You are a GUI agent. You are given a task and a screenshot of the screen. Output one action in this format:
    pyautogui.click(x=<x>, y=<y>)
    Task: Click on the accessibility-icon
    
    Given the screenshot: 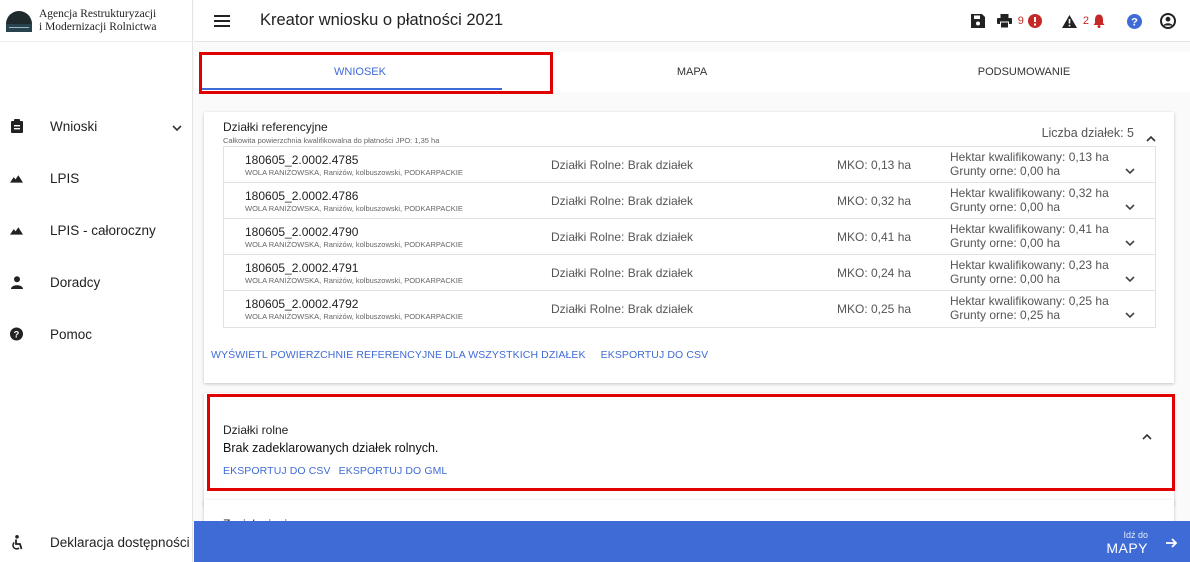 What is the action you would take?
    pyautogui.click(x=16, y=542)
    